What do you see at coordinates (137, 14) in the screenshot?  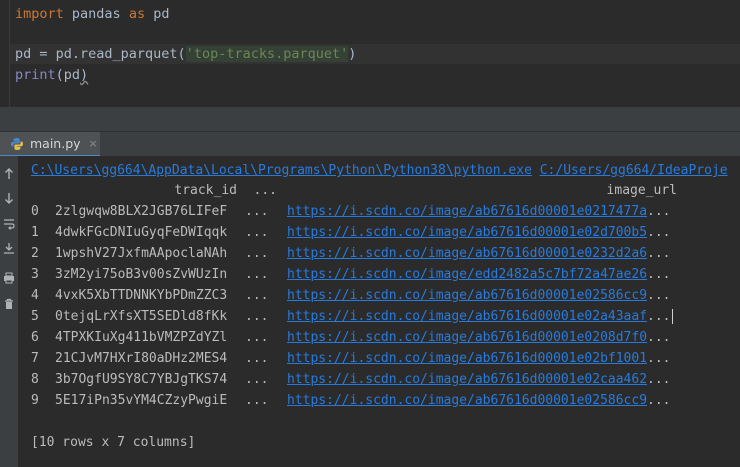 I see `keyword-as: as` at bounding box center [137, 14].